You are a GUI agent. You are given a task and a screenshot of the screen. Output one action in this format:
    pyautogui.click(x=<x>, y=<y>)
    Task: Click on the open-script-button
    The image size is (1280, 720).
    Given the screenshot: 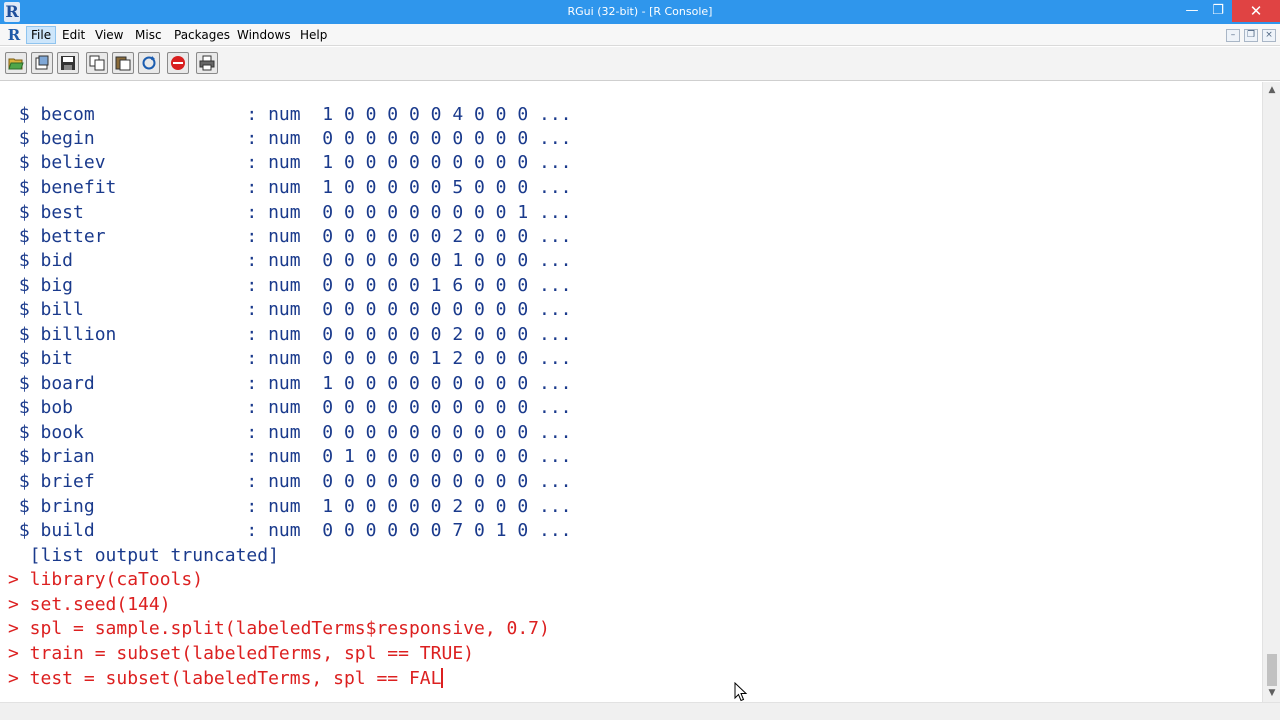 What is the action you would take?
    pyautogui.click(x=16, y=63)
    